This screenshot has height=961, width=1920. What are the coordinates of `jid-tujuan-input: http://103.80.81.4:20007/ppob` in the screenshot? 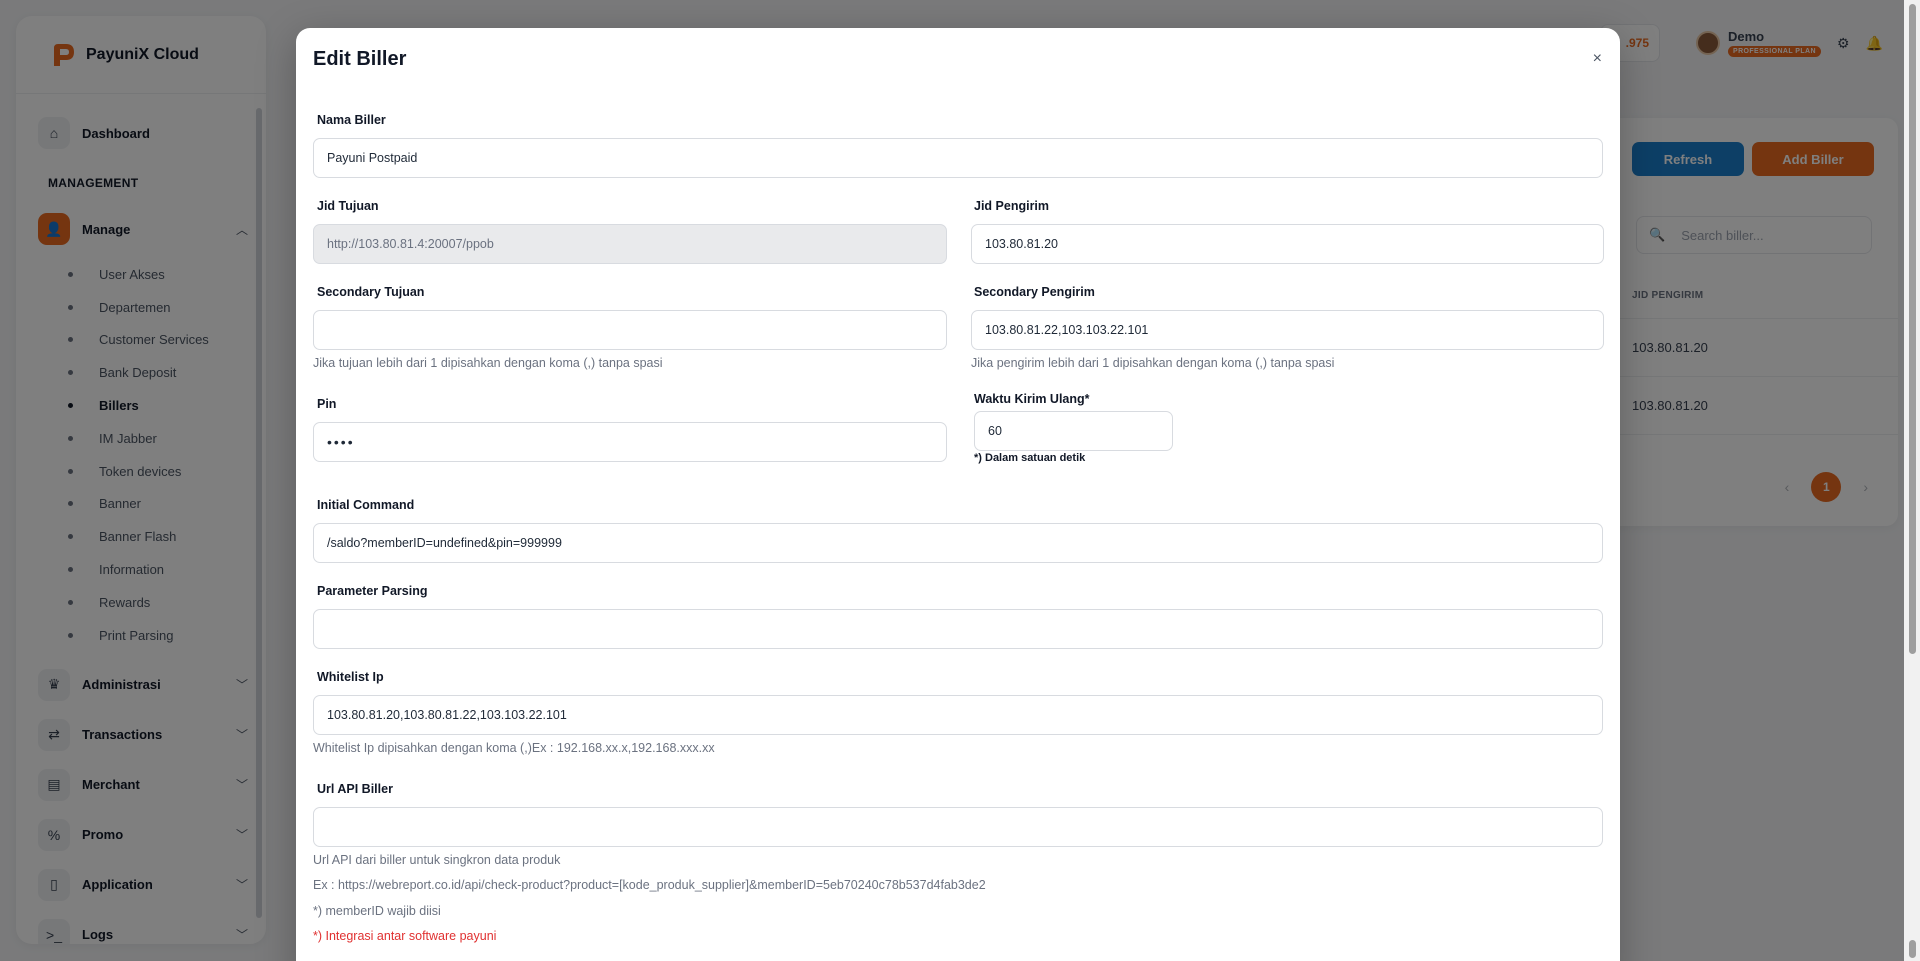 It's located at (630, 244).